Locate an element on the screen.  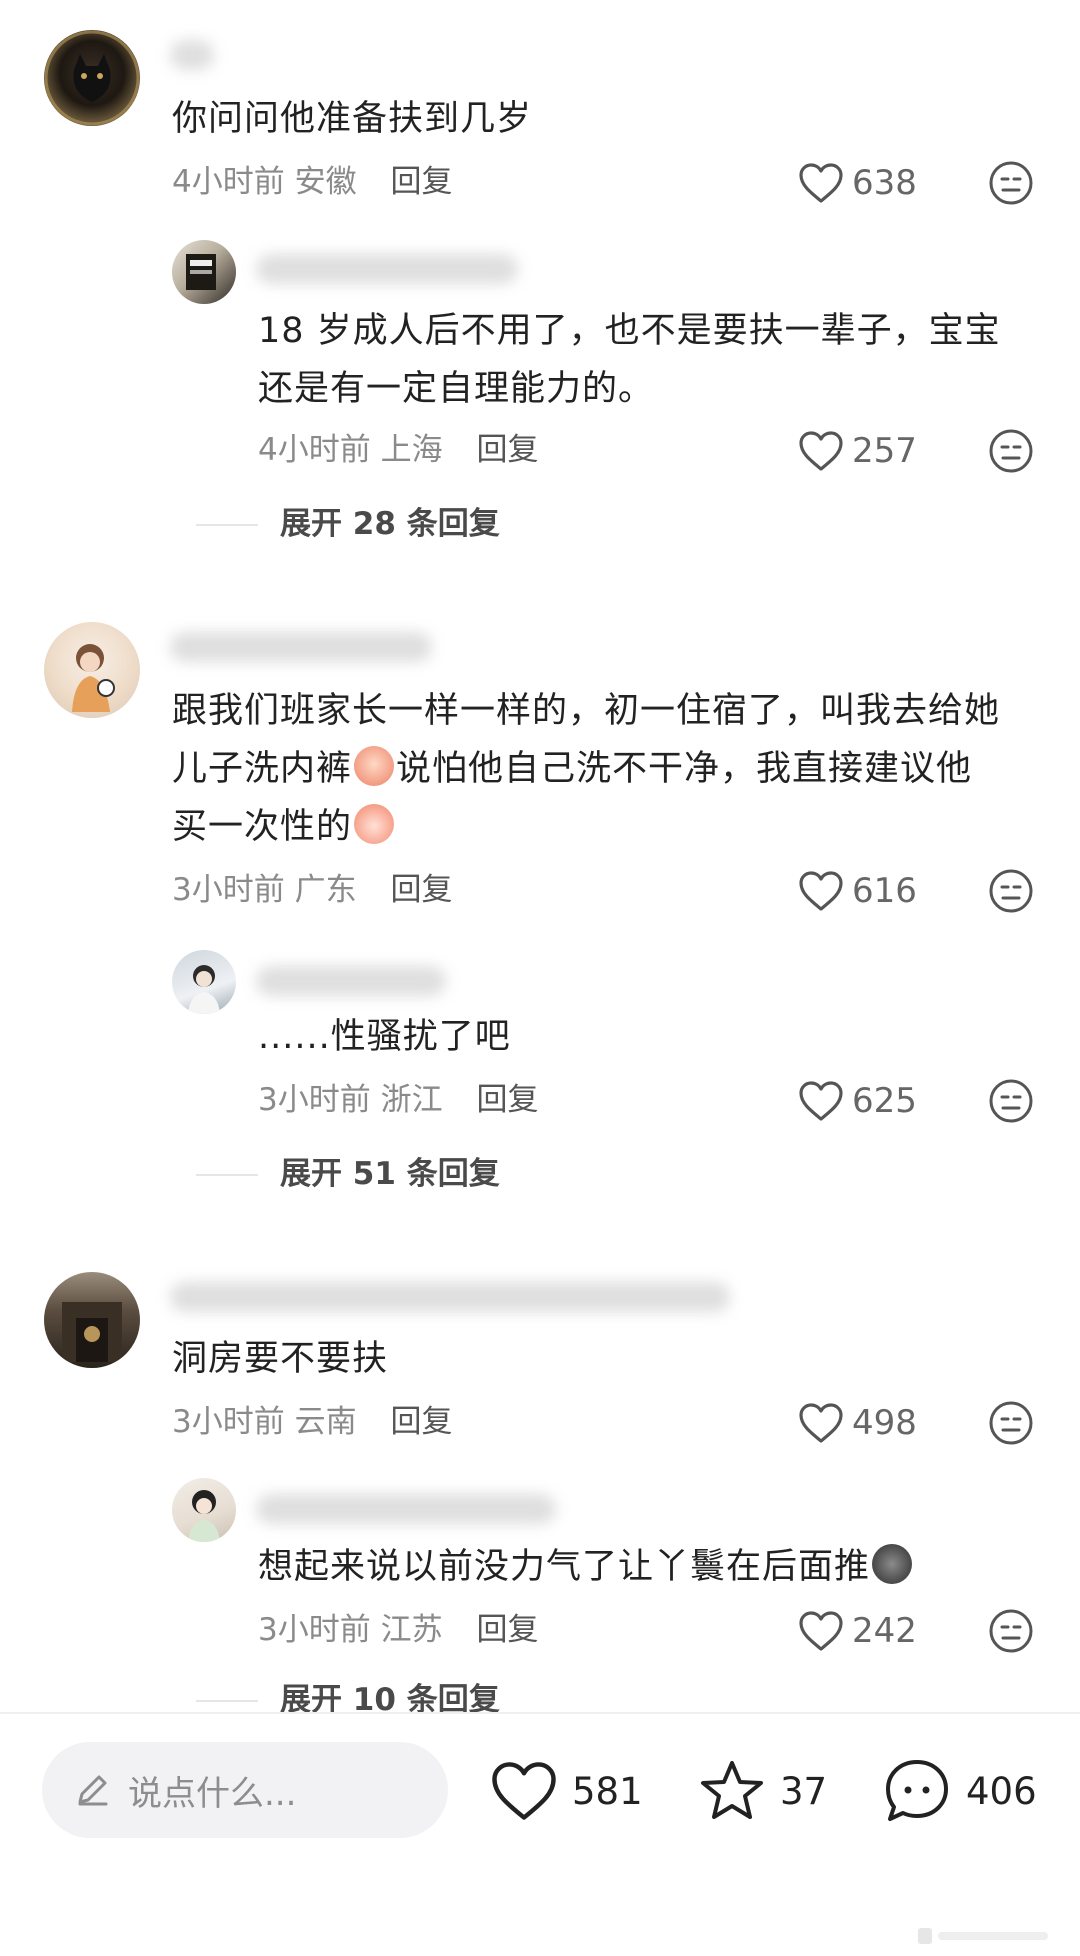
reply-location: 上海 is located at coordinates (411, 450).